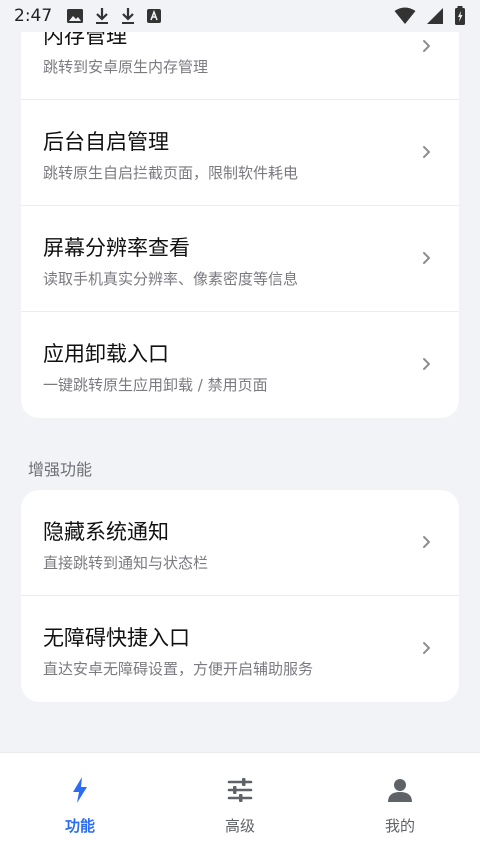 The image size is (480, 853). I want to click on item-title: 无障碍快捷入口, so click(116, 638).